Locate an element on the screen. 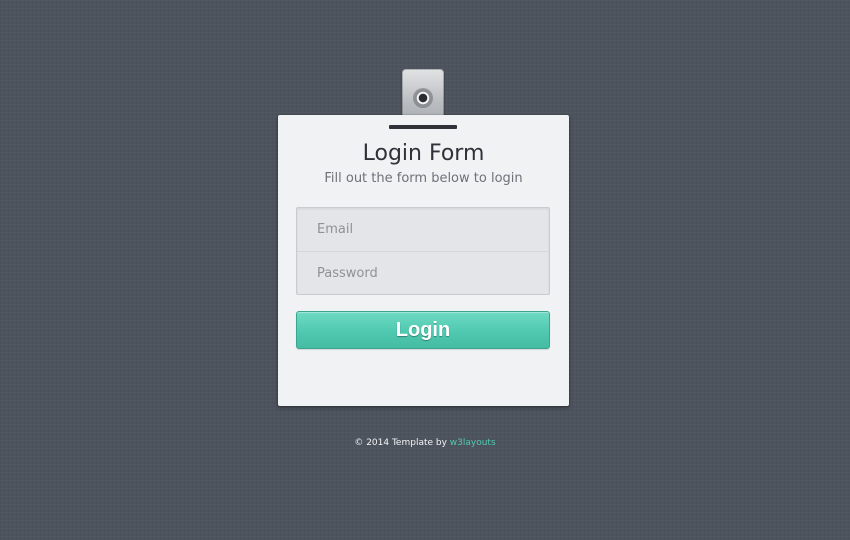 Image resolution: width=850 pixels, height=540 pixels. footer-link-w3layouts: w3layouts is located at coordinates (473, 443).